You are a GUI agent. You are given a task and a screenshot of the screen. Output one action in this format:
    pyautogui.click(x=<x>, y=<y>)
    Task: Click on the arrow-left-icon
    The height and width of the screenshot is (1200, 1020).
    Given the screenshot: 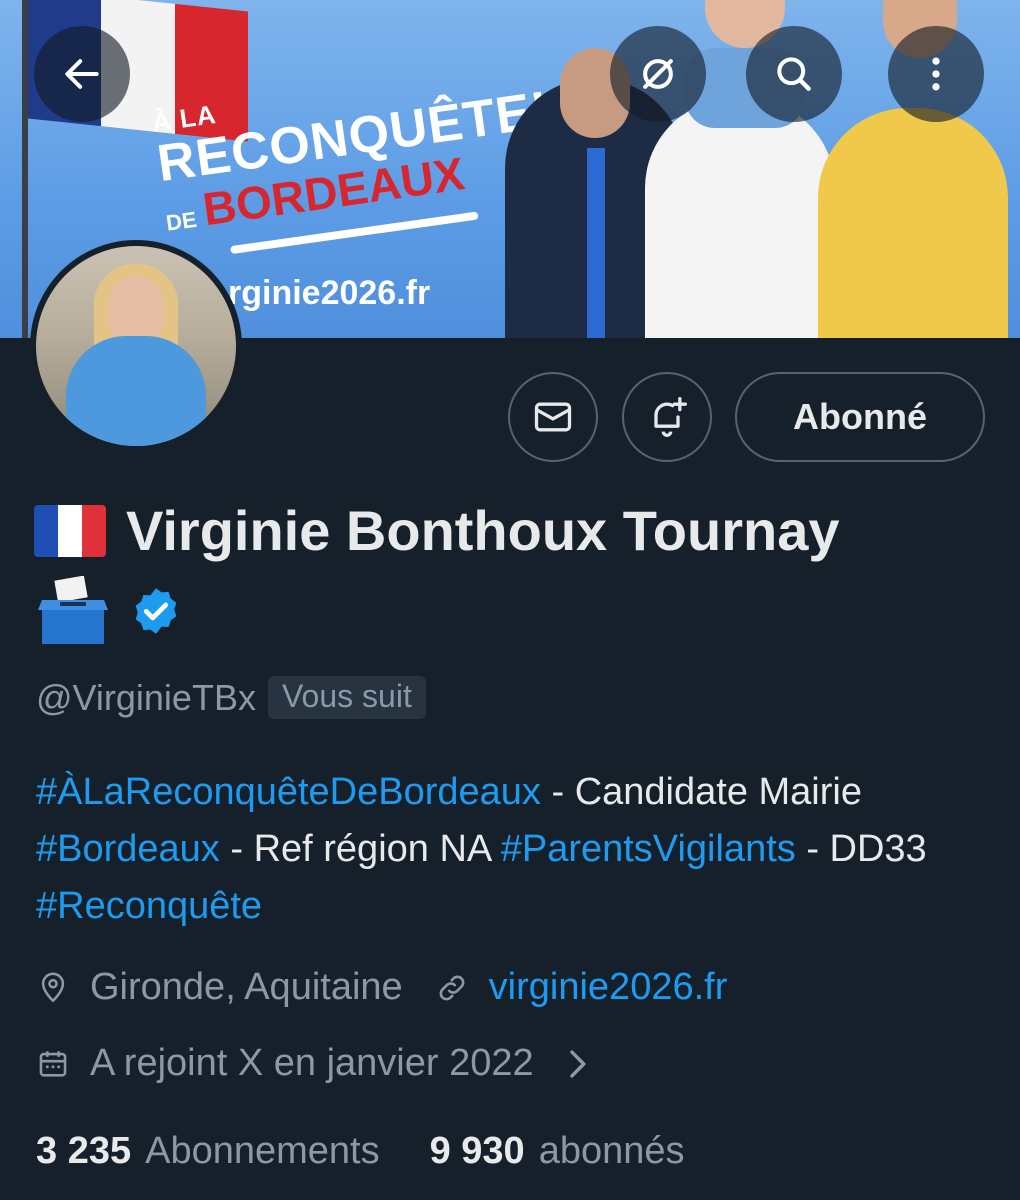 What is the action you would take?
    pyautogui.click(x=82, y=74)
    